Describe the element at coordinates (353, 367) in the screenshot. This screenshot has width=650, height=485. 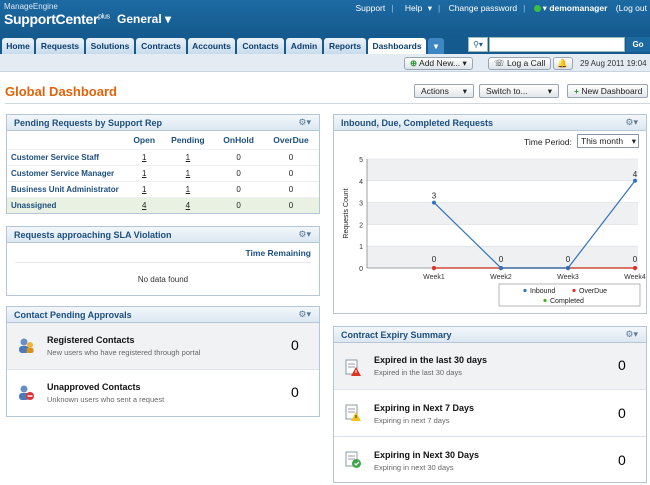
I see `expired-contract-icon` at that location.